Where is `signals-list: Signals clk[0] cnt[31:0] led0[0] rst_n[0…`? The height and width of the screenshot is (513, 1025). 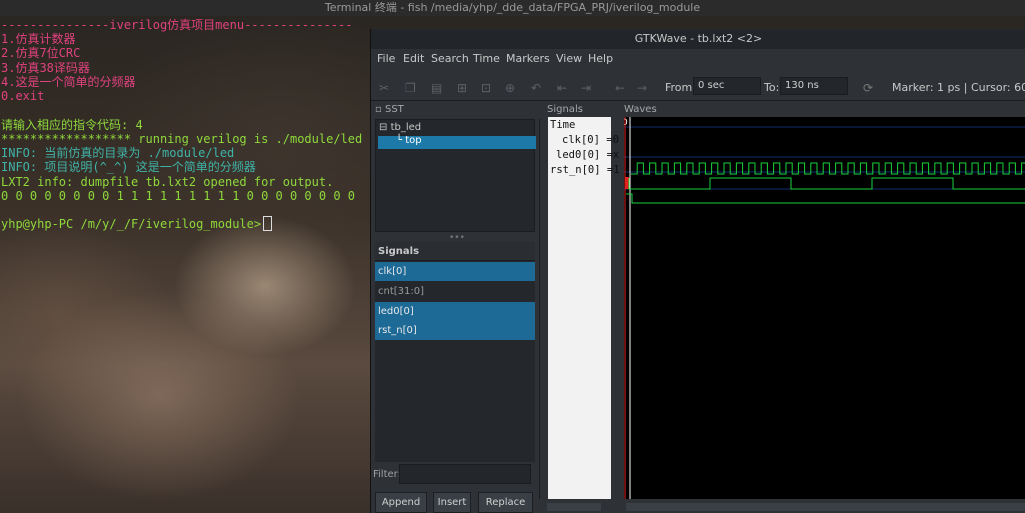 signals-list: Signals clk[0] cnt[31:0] led0[0] rst_n[0… is located at coordinates (455, 352).